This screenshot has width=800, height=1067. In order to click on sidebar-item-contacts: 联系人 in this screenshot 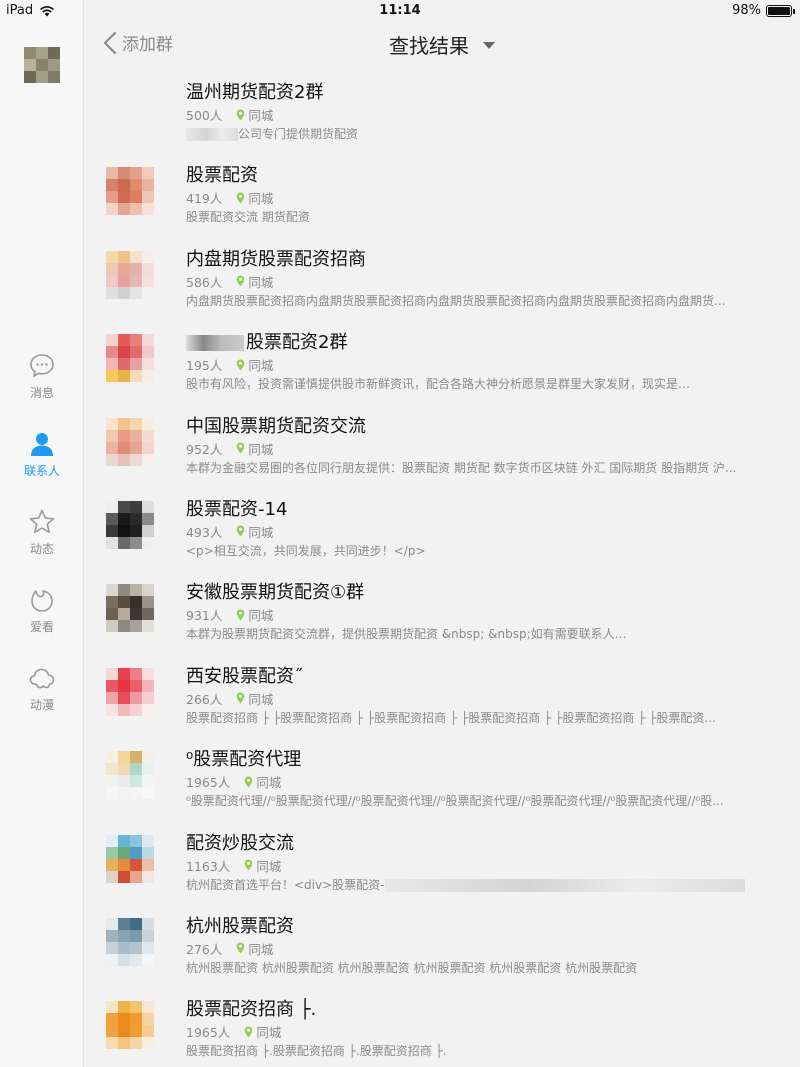, I will do `click(42, 469)`.